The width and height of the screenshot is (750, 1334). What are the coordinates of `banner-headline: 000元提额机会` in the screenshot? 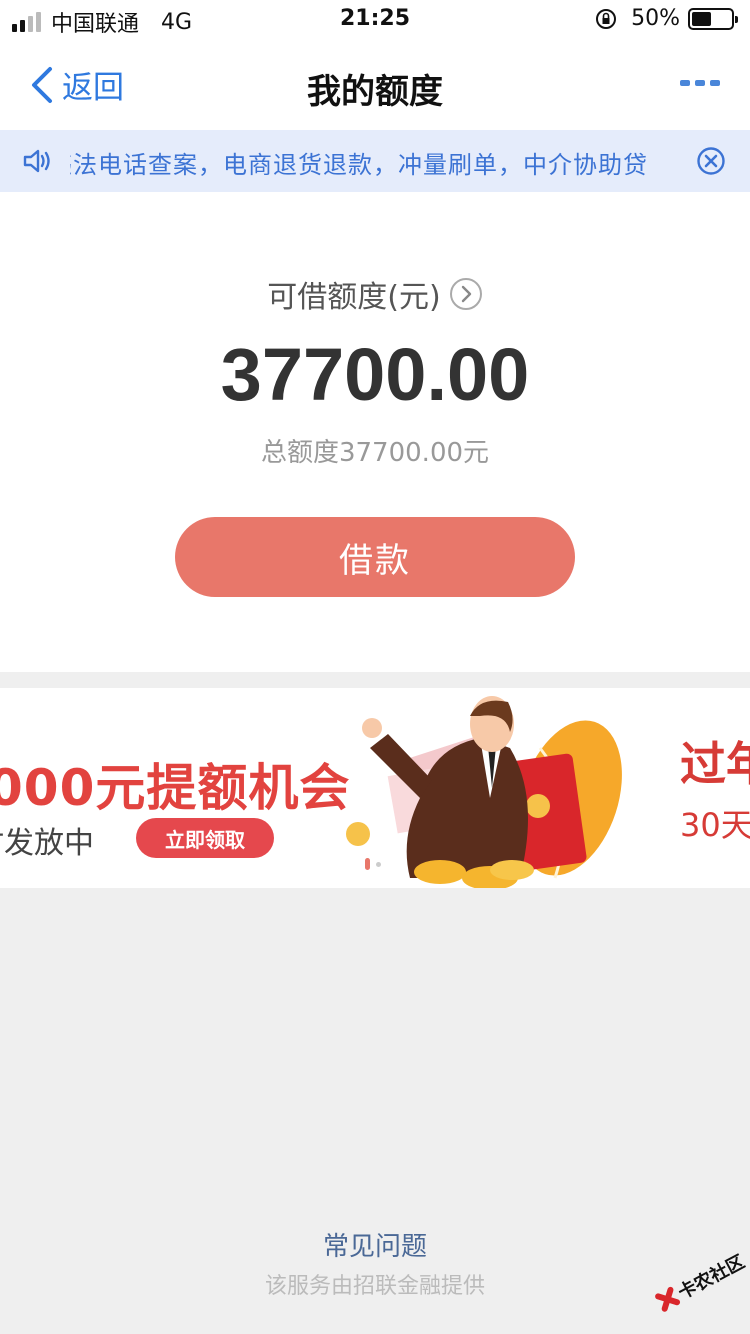 It's located at (175, 788).